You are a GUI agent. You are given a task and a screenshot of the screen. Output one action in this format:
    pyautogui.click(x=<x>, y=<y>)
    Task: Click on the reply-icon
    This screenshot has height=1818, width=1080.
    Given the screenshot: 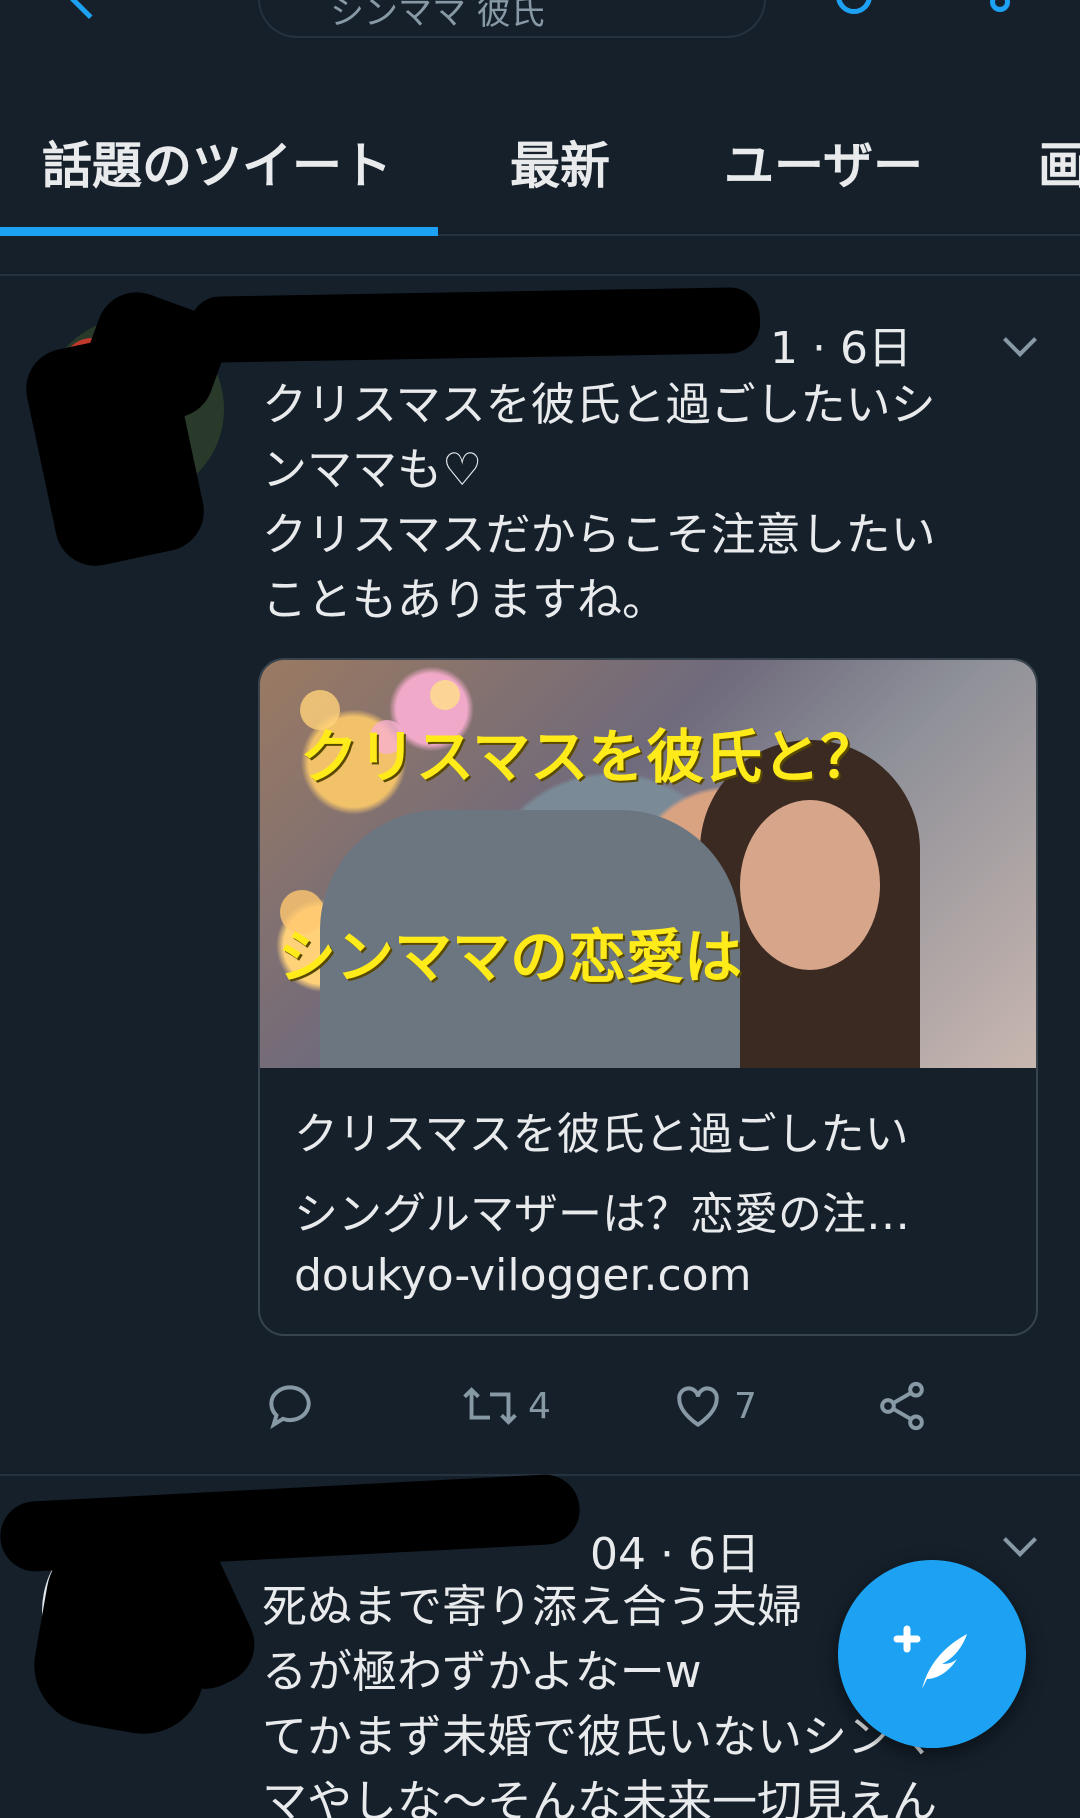 What is the action you would take?
    pyautogui.click(x=290, y=1407)
    